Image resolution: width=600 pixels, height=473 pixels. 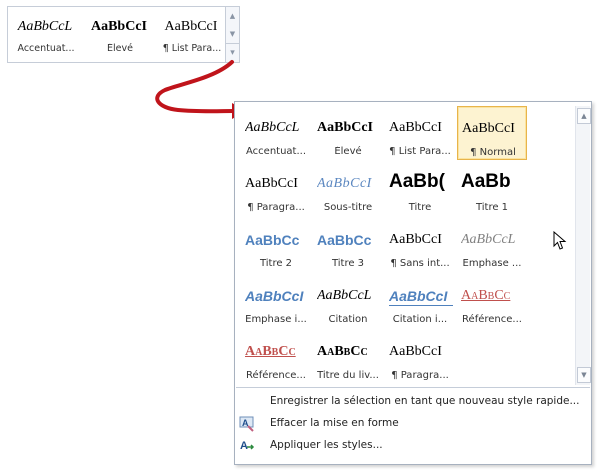 I want to click on style-item: AaBbCc Titre 2, so click(x=276, y=245).